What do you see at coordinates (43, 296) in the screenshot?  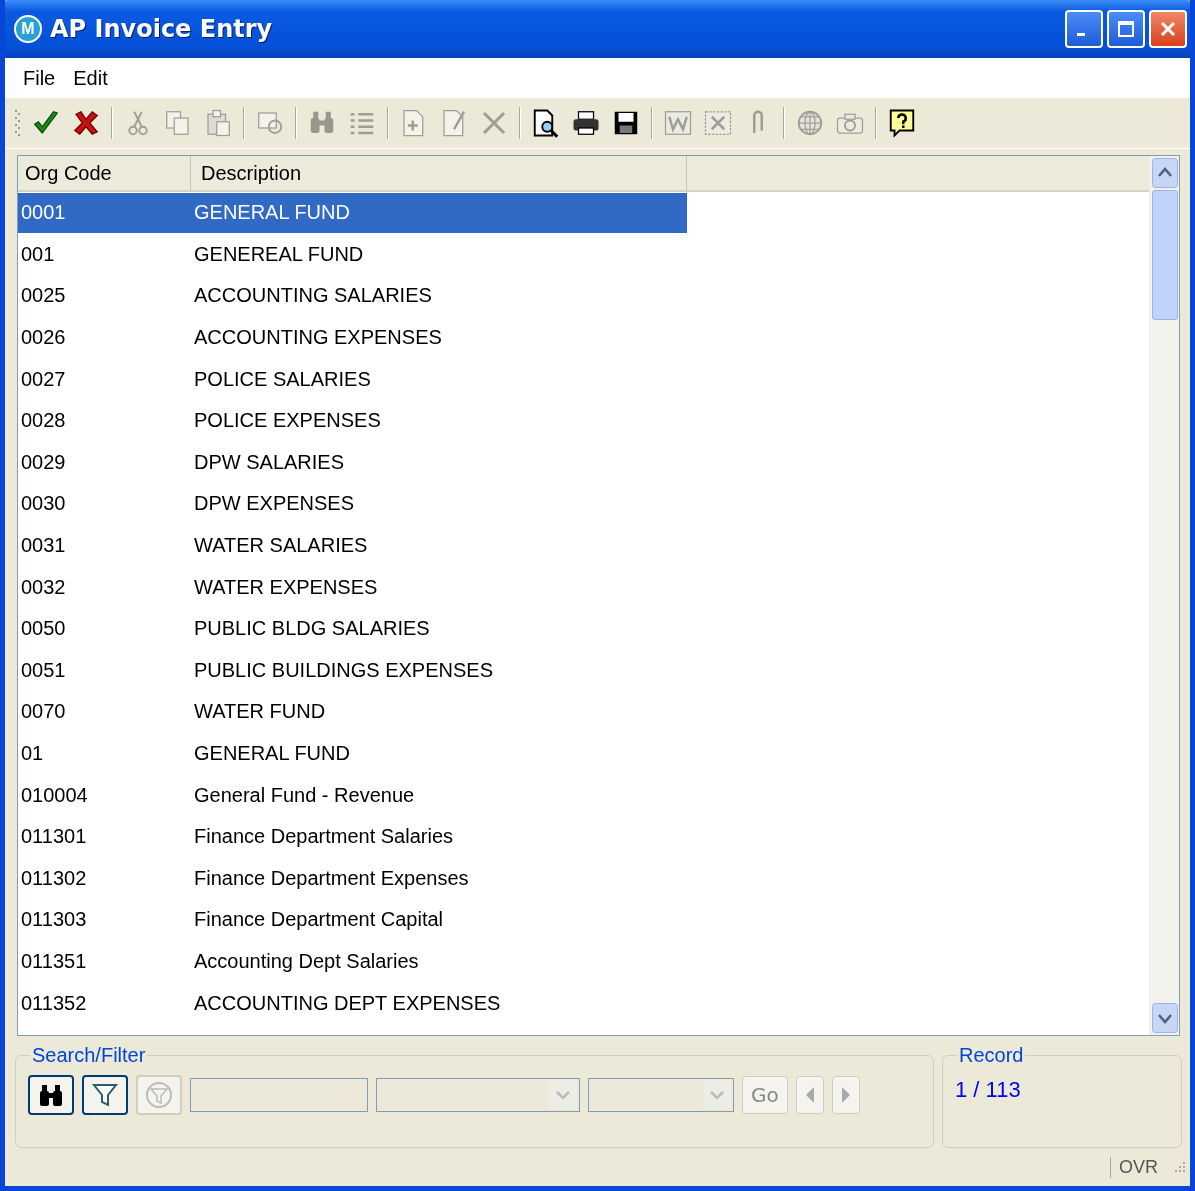 I see `table-cell-text: 0025` at bounding box center [43, 296].